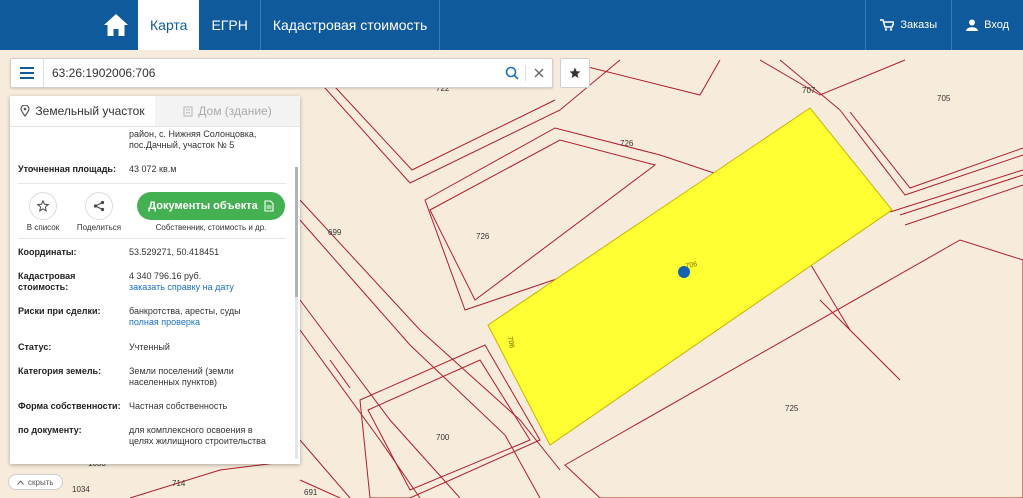 The width and height of the screenshot is (1023, 498). What do you see at coordinates (43, 287) in the screenshot?
I see `cadastral-value-label-2: стоимость:` at bounding box center [43, 287].